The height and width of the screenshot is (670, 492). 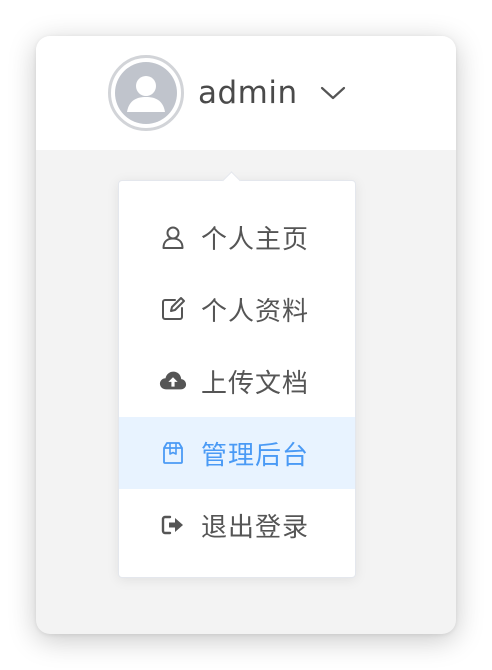 I want to click on header-bar: admin, so click(x=246, y=93).